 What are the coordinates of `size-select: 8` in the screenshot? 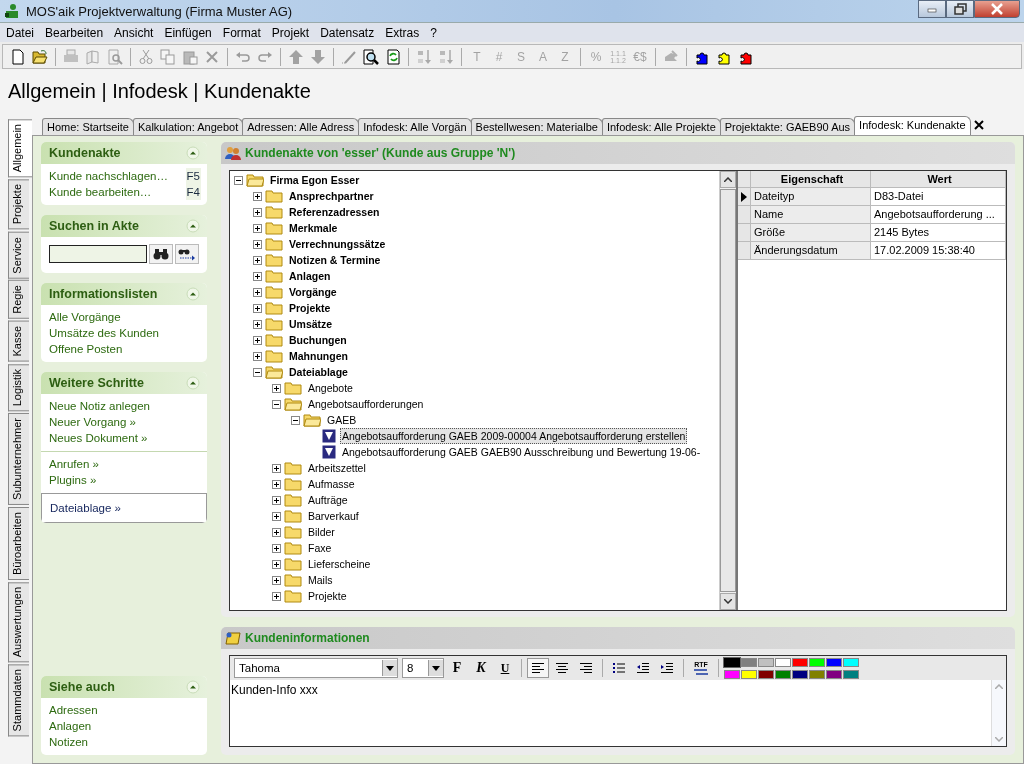 It's located at (423, 668).